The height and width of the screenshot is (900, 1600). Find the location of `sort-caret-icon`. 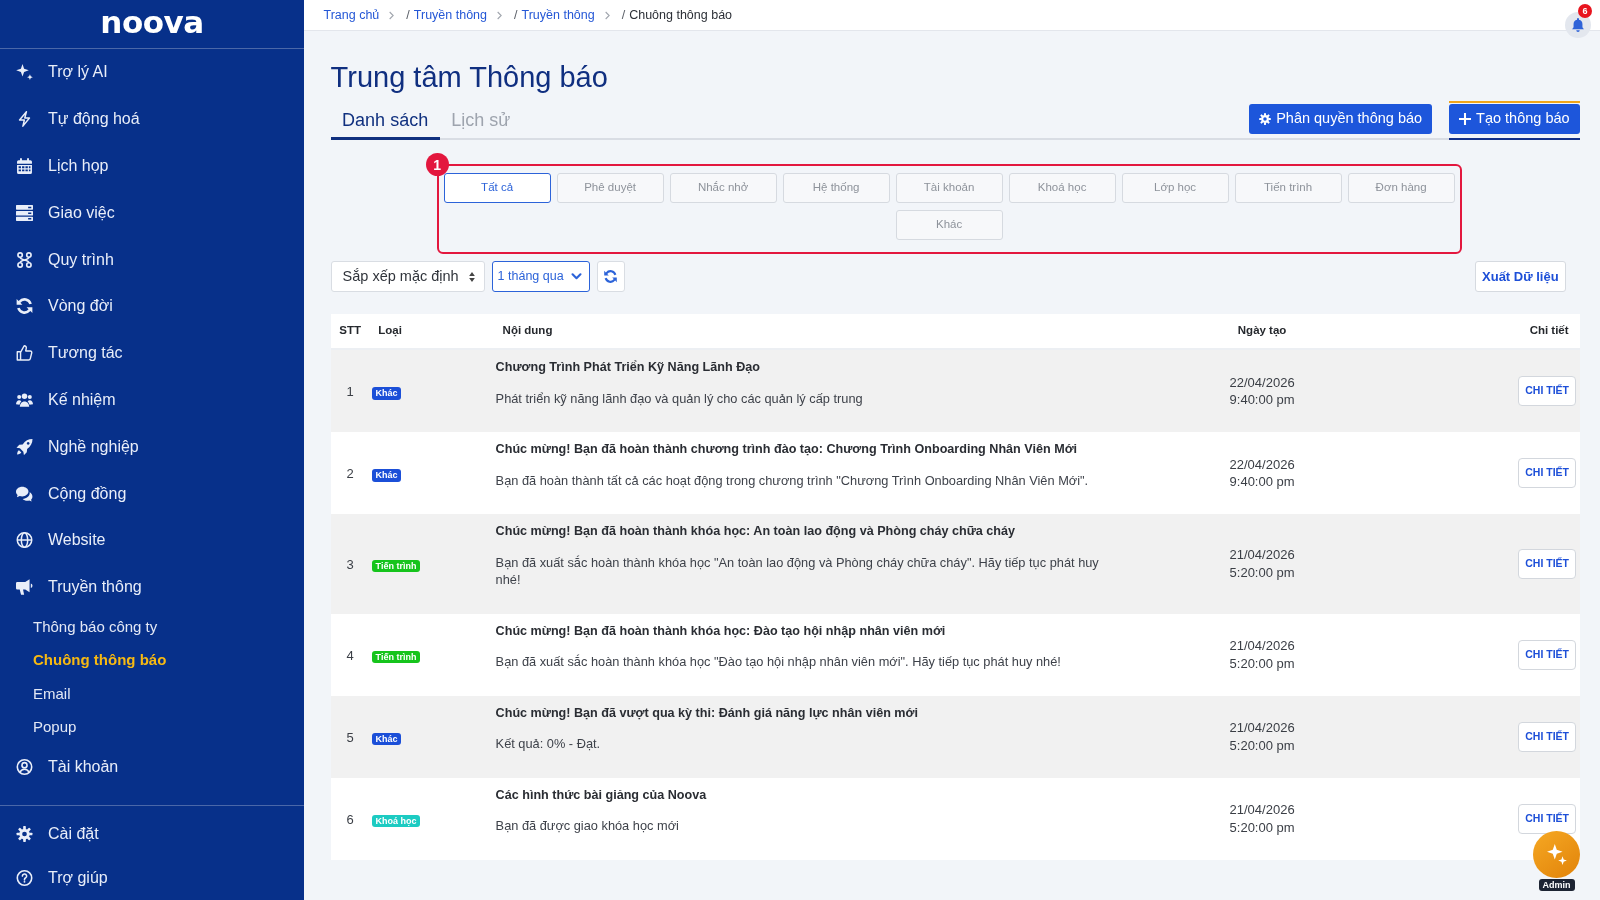

sort-caret-icon is located at coordinates (471, 276).